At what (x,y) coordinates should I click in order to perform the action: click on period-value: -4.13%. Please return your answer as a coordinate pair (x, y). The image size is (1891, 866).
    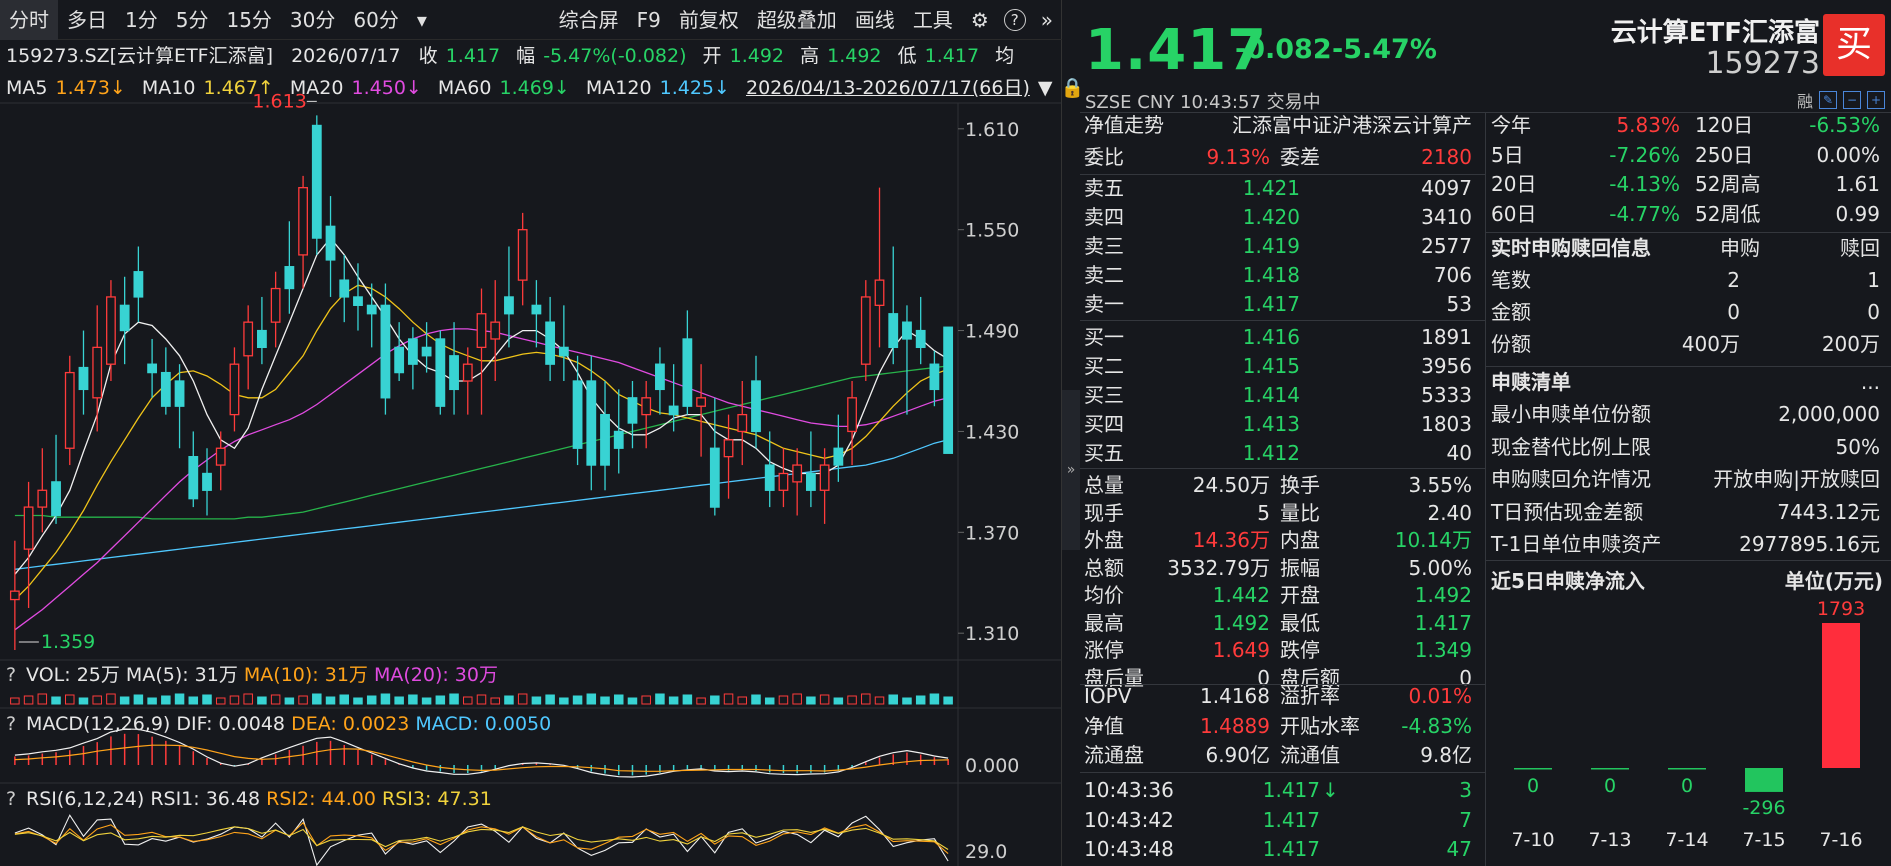
    Looking at the image, I should click on (1644, 184).